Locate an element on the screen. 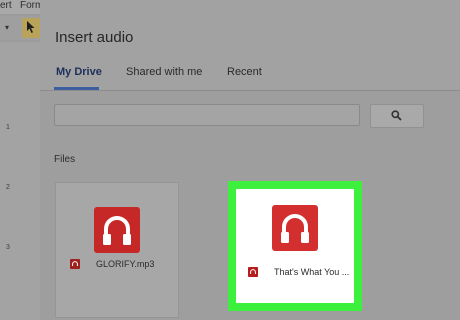 The height and width of the screenshot is (320, 460). header-divider is located at coordinates (250, 90).